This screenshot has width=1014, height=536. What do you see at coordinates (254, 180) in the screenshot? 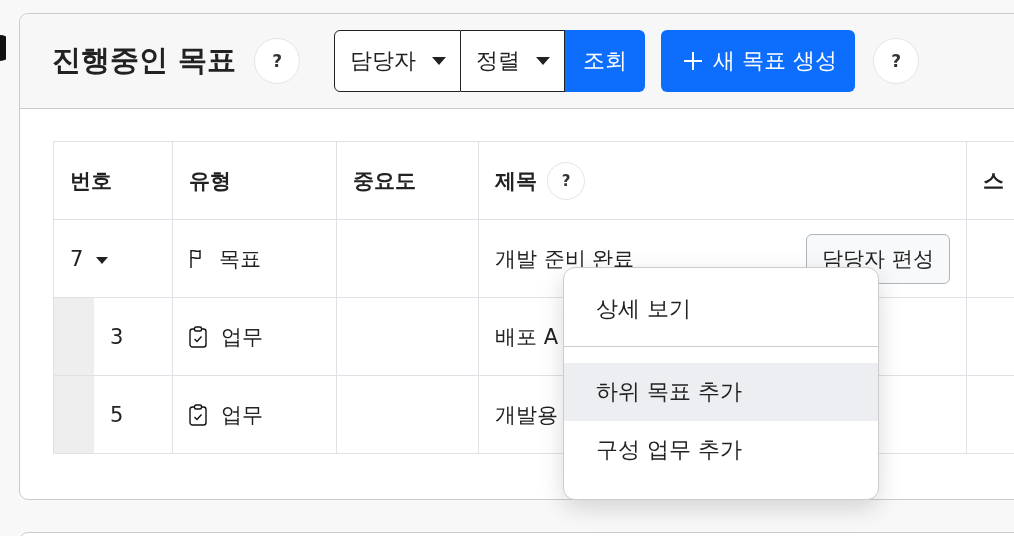
I see `column-header: 유형` at bounding box center [254, 180].